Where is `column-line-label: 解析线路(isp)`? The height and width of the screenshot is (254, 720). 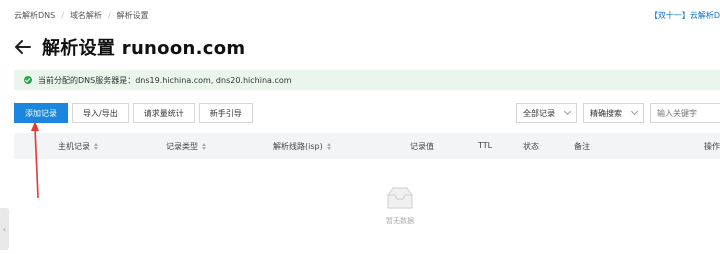
column-line-label: 解析线路(isp) is located at coordinates (298, 146).